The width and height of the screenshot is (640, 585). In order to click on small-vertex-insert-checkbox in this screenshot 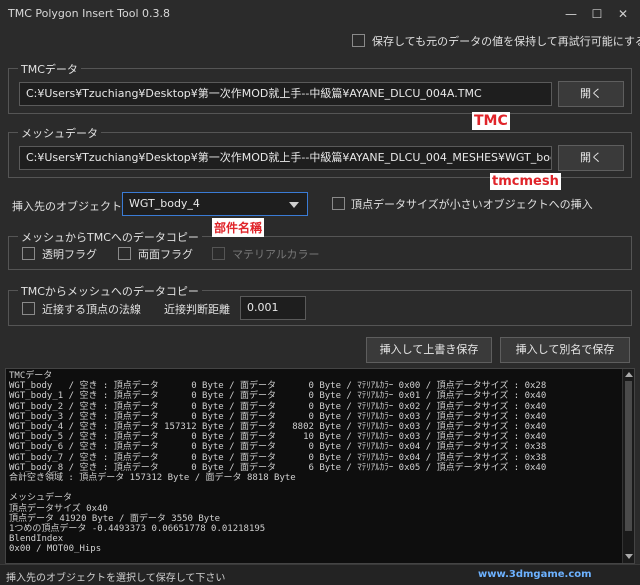, I will do `click(338, 203)`.